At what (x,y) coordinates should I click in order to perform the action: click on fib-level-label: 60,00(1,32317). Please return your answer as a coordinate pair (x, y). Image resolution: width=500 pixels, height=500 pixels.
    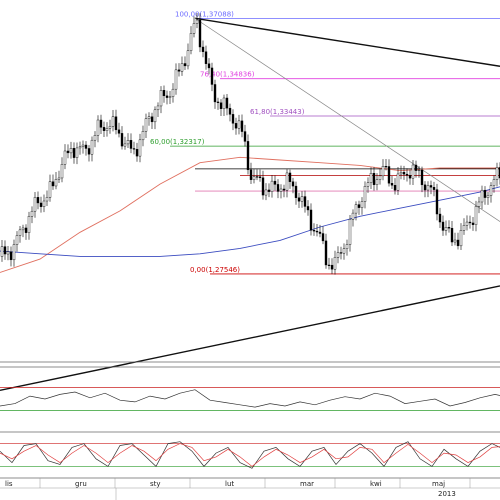
    Looking at the image, I should click on (177, 142).